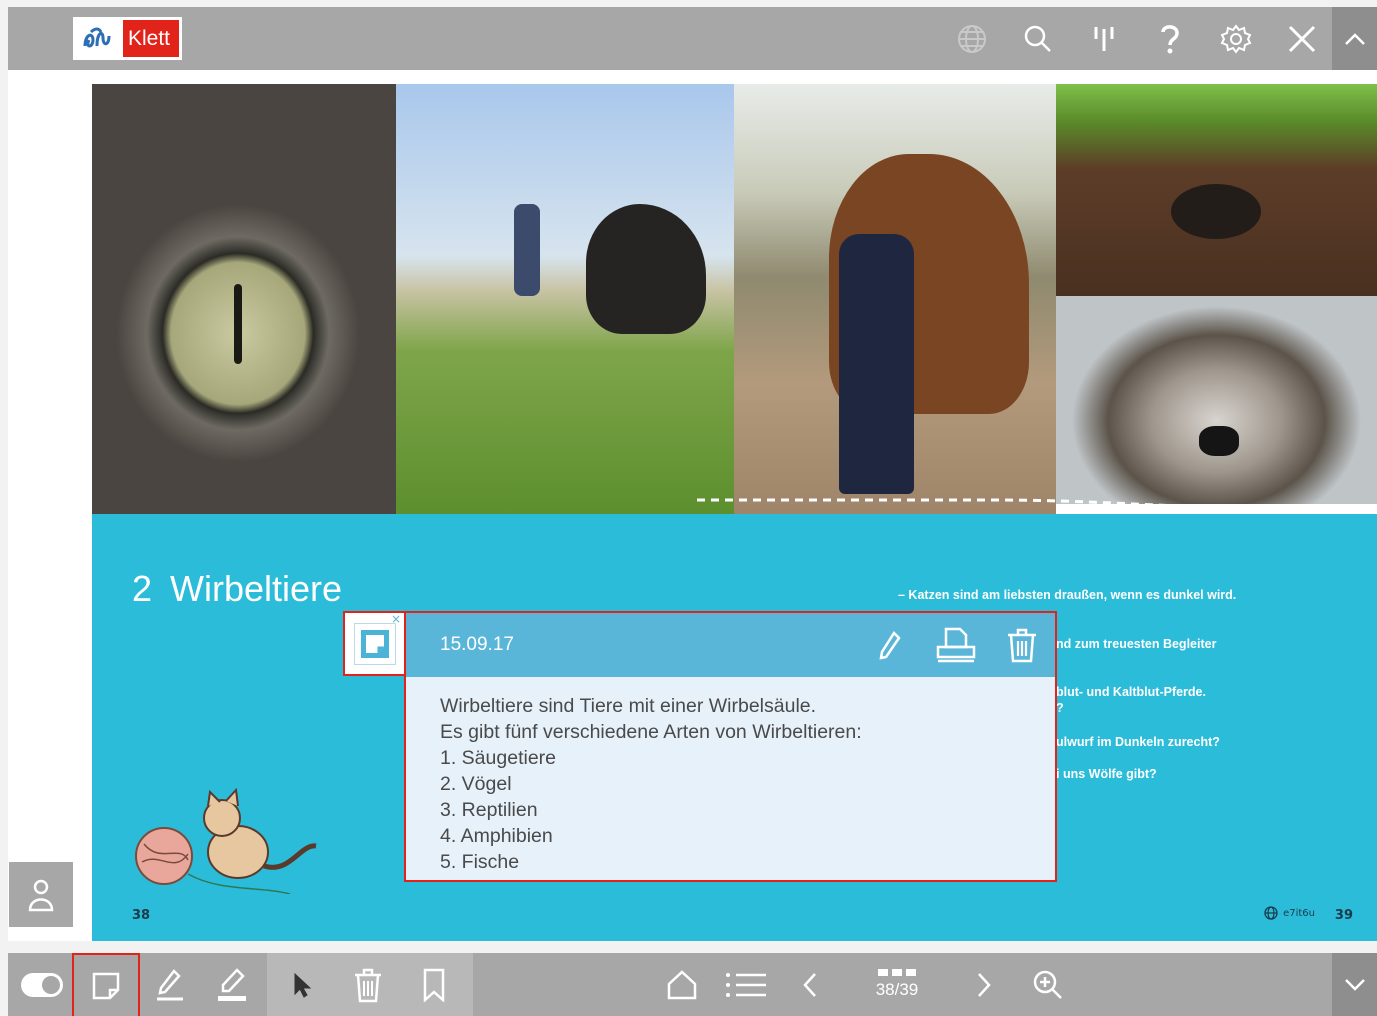 The width and height of the screenshot is (1377, 1016). Describe the element at coordinates (1136, 644) in the screenshot. I see `question-line: nd zum treuesten Begleiter` at that location.